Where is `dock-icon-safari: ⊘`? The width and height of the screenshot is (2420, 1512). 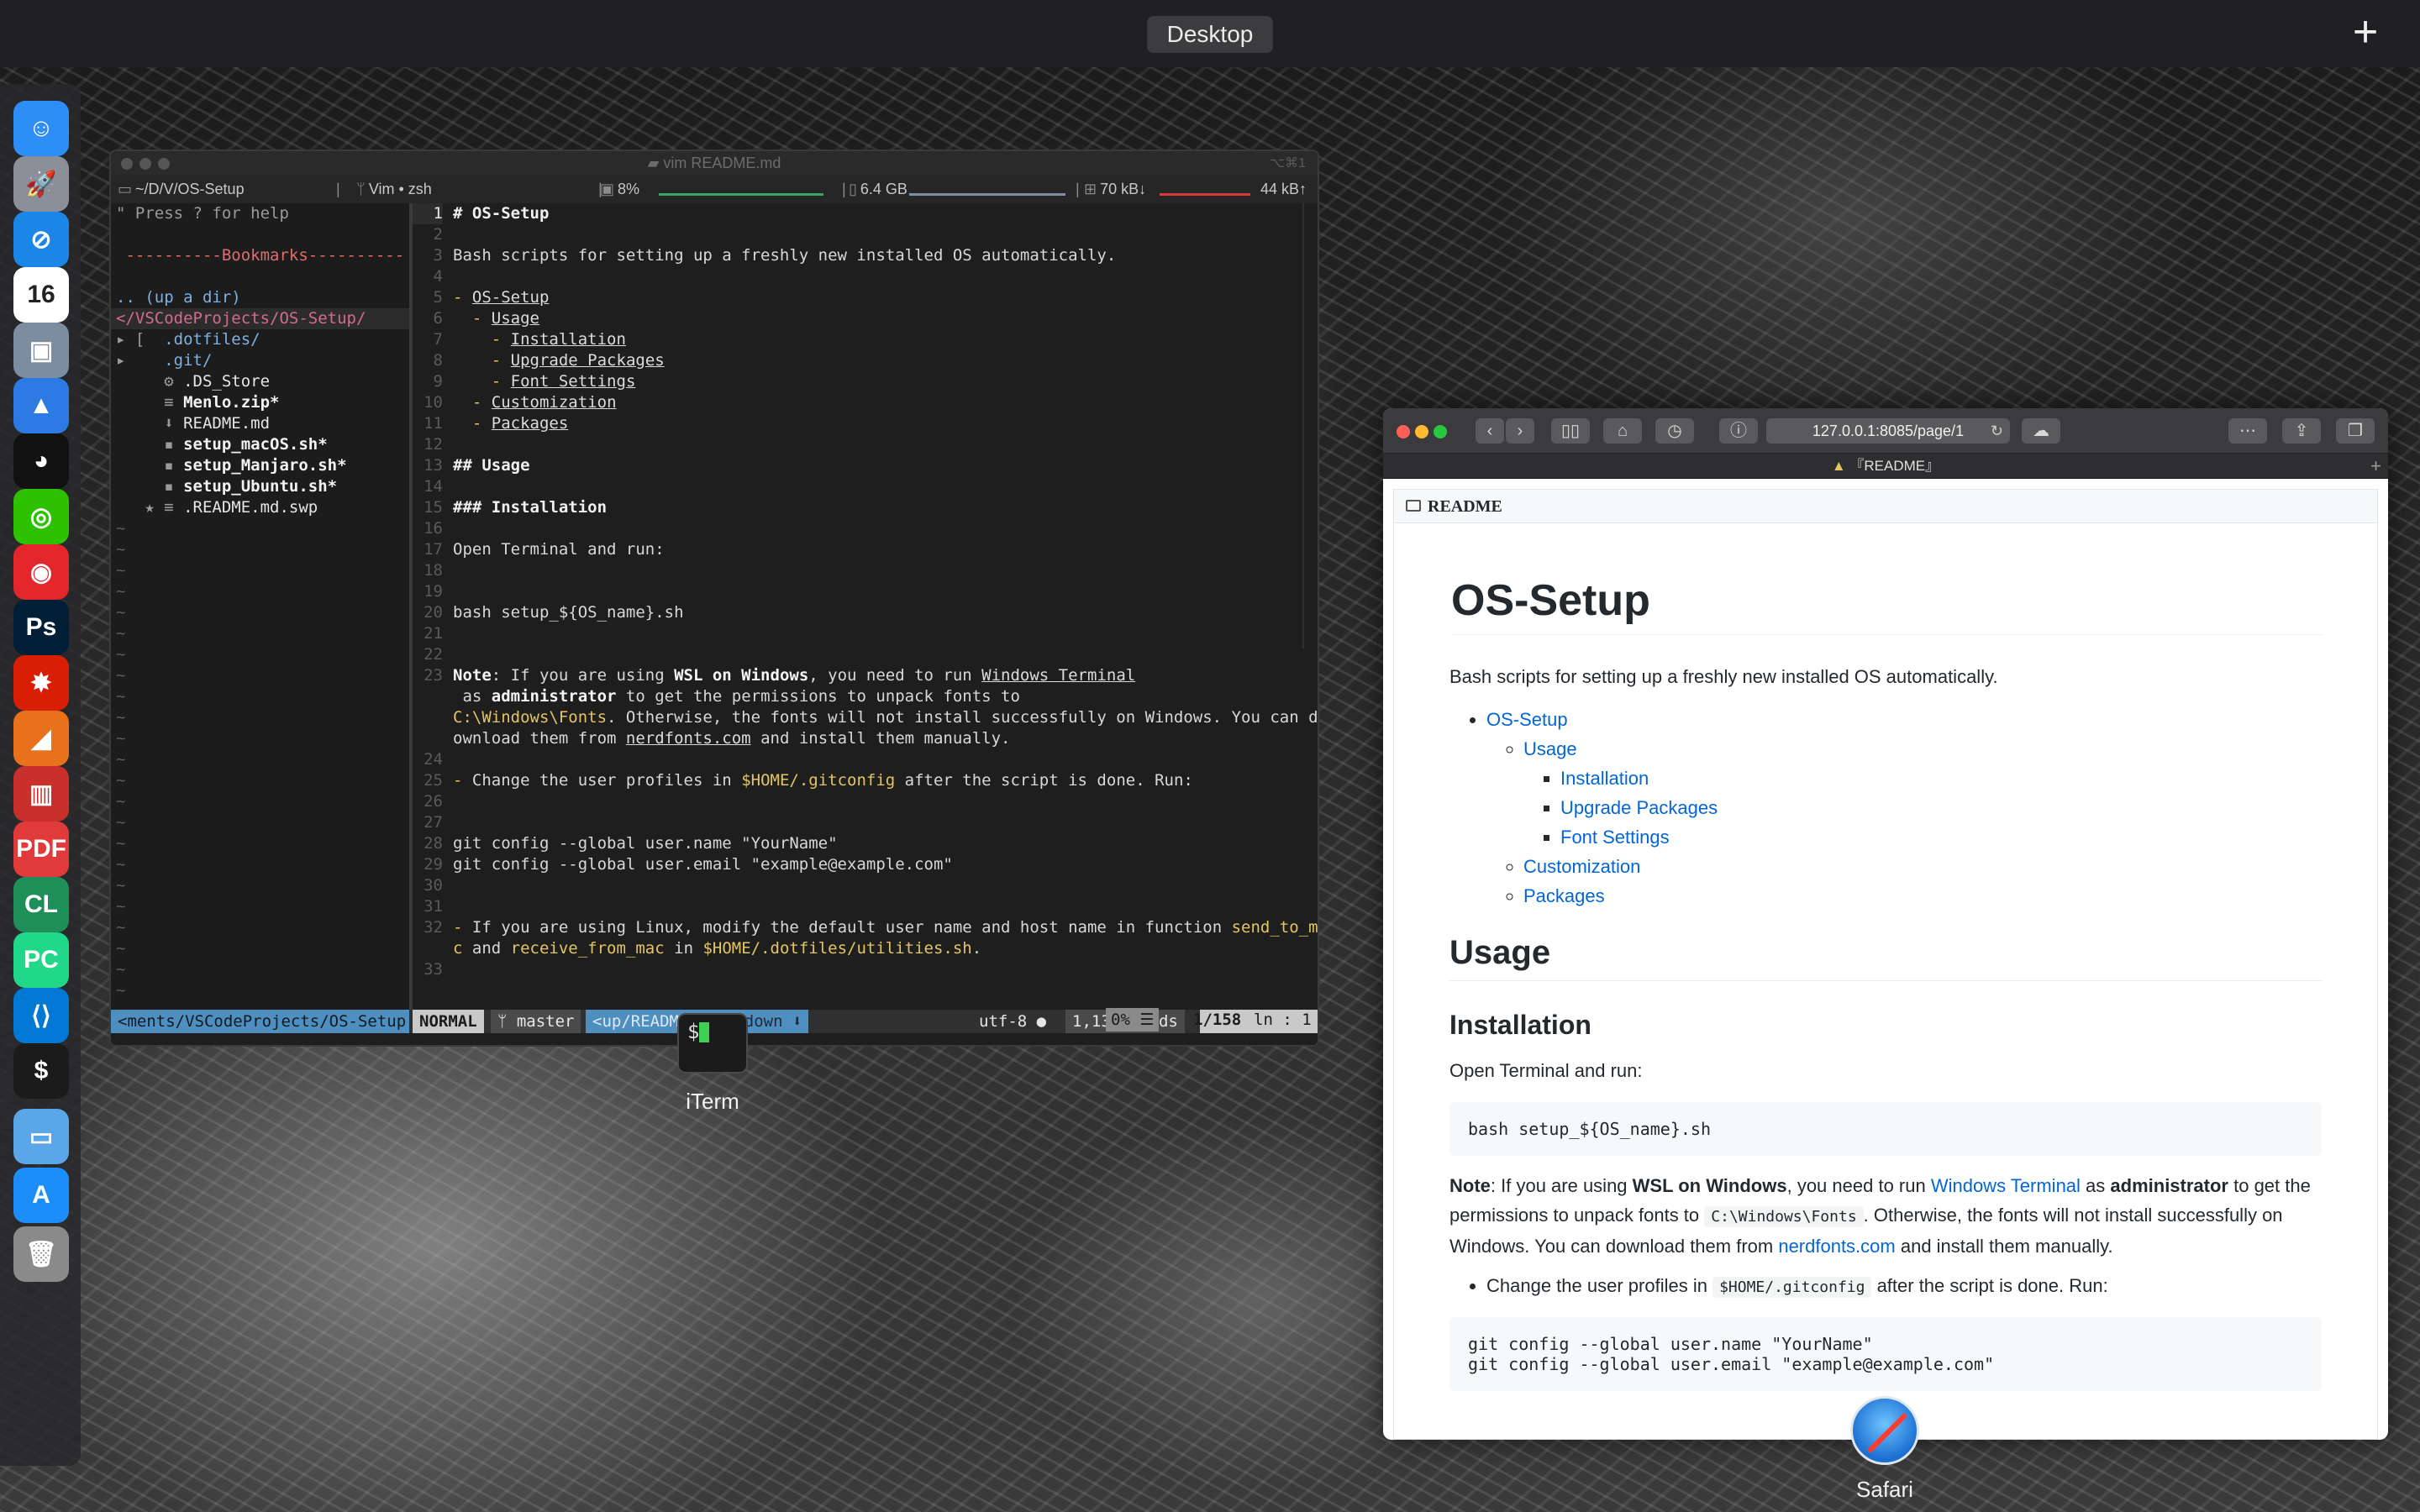 dock-icon-safari: ⊘ is located at coordinates (41, 239).